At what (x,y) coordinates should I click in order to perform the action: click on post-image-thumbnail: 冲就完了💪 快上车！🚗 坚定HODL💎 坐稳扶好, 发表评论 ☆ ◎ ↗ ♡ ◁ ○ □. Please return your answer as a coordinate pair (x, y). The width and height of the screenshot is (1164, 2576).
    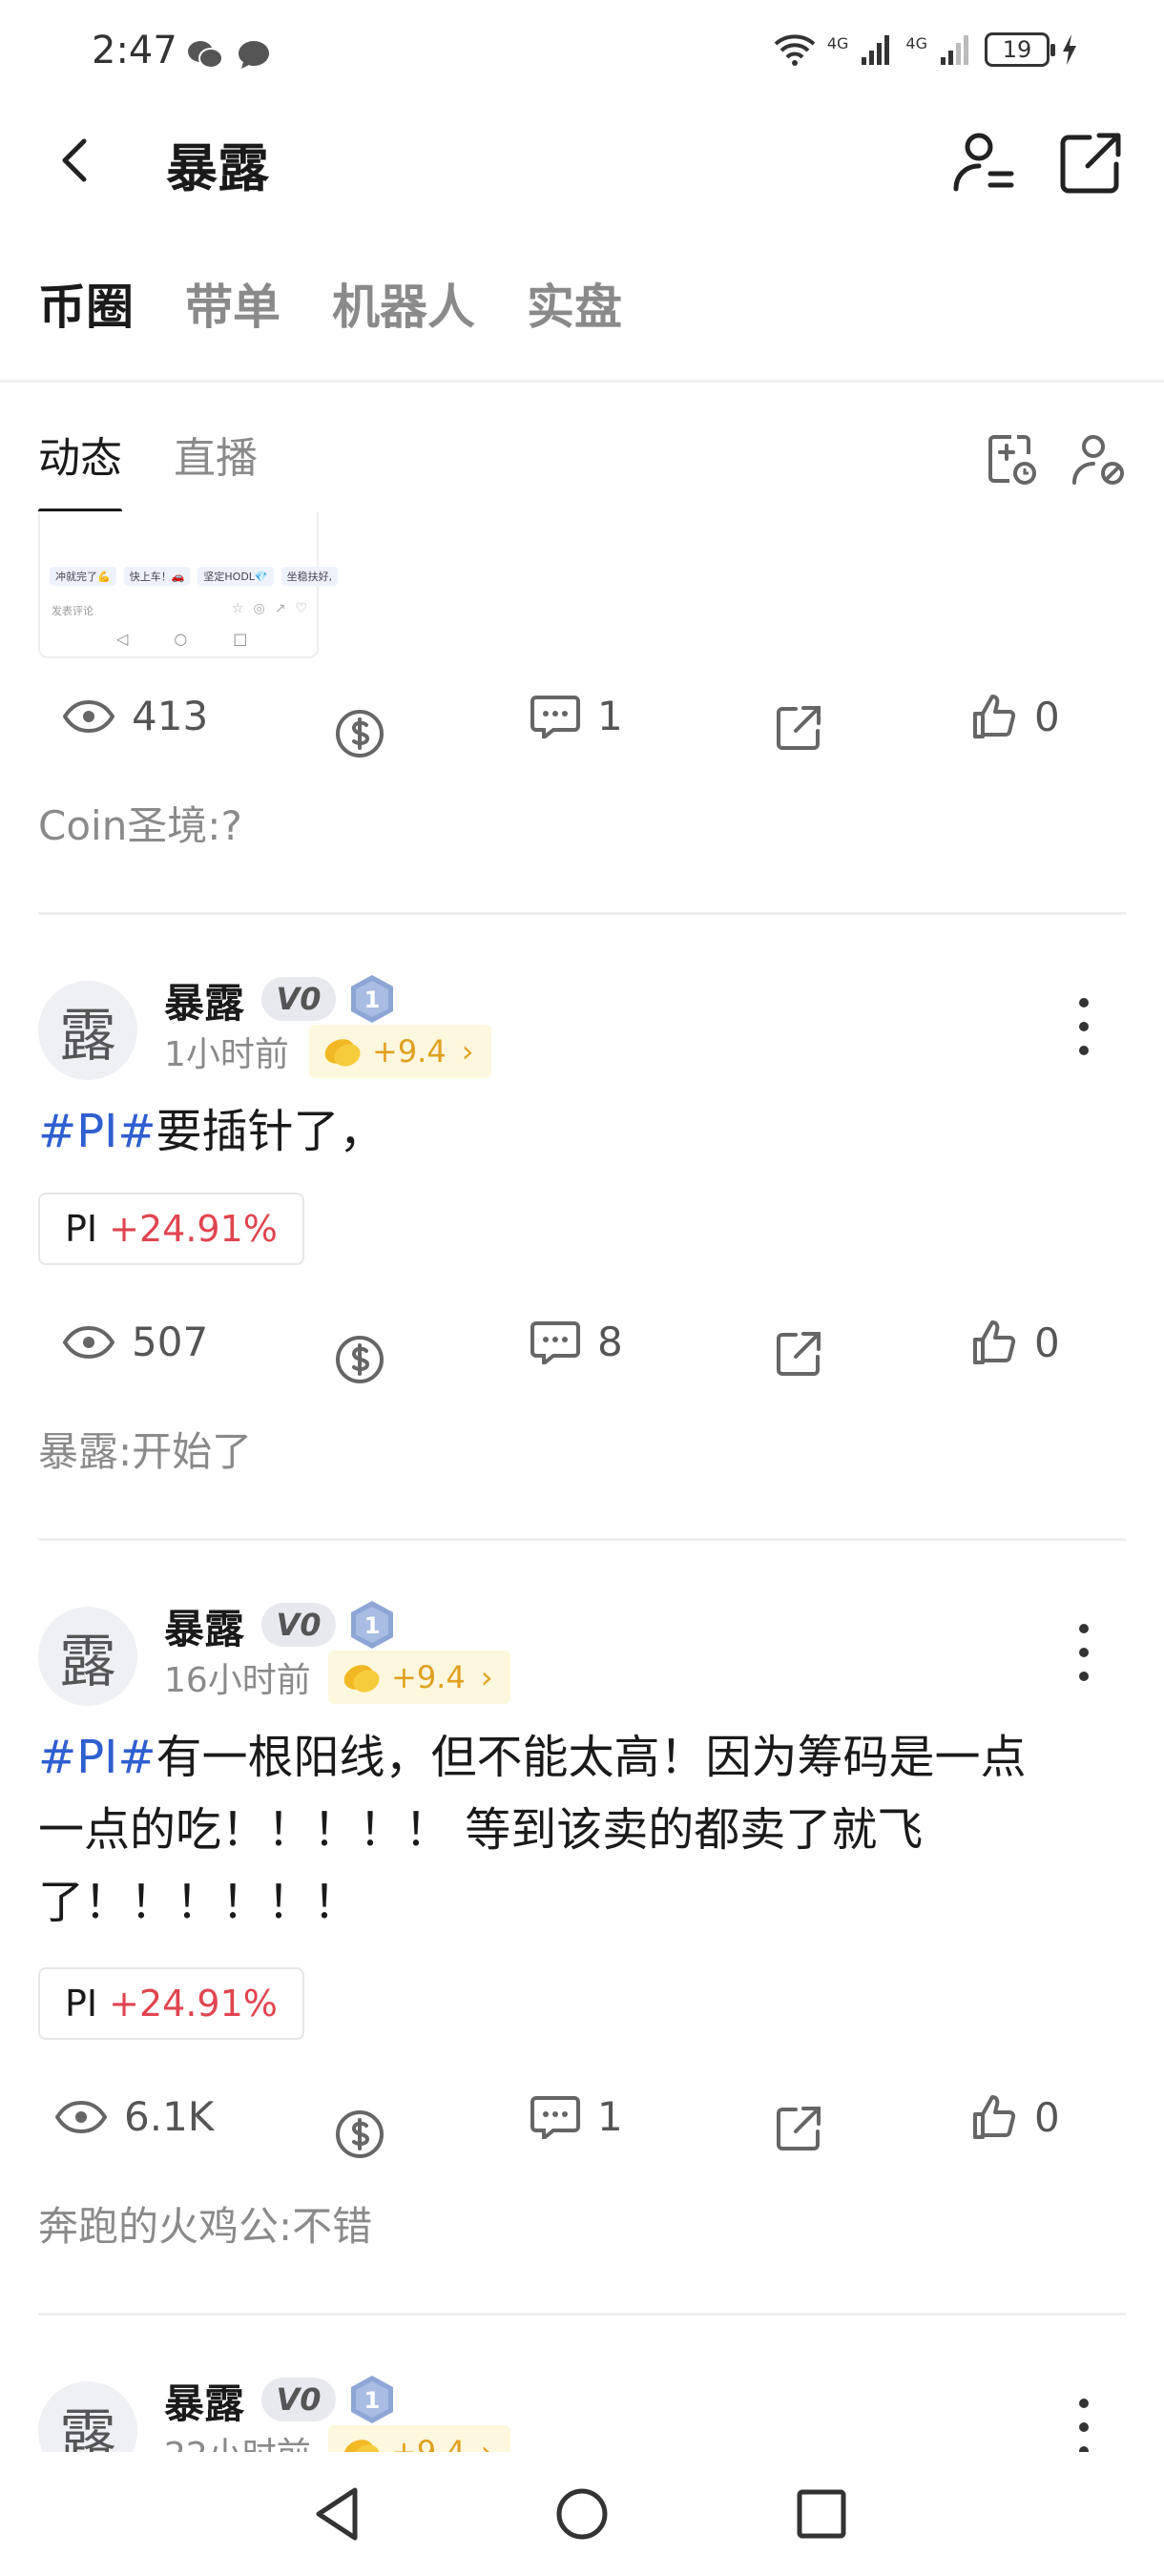
    Looking at the image, I should click on (189, 584).